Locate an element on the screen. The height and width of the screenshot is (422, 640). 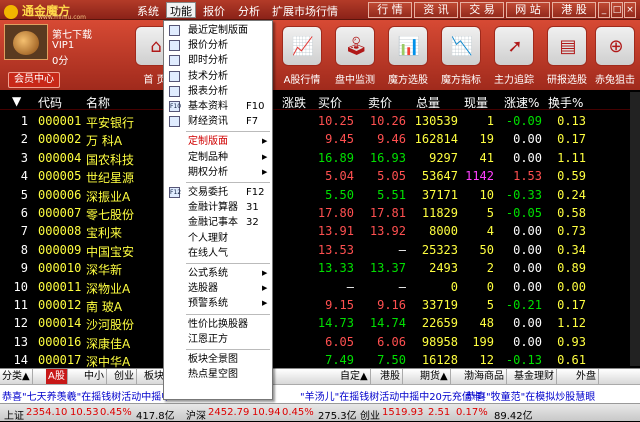
header-name: 名称 is located at coordinates (98, 102).